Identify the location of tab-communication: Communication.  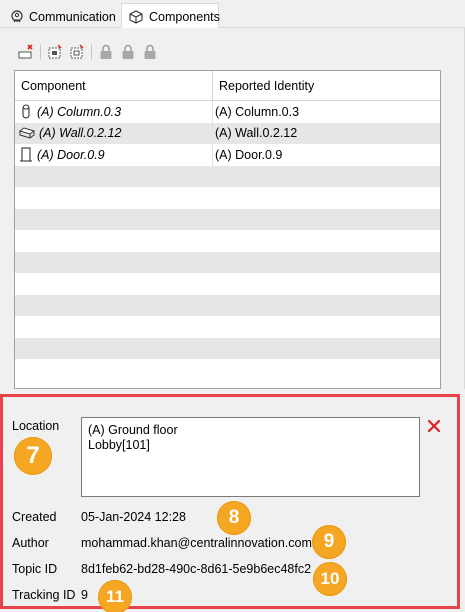
(62, 16).